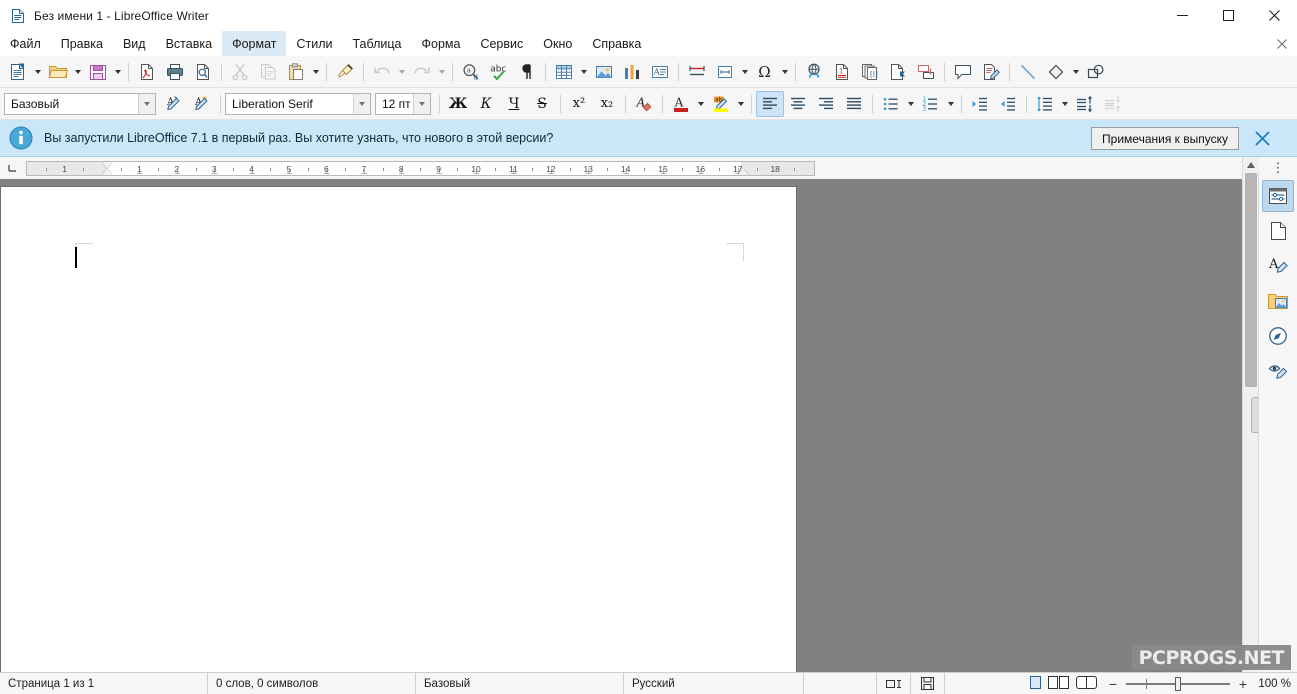 This screenshot has width=1297, height=694. I want to click on sidebar-styles-icon: A, so click(1278, 266).